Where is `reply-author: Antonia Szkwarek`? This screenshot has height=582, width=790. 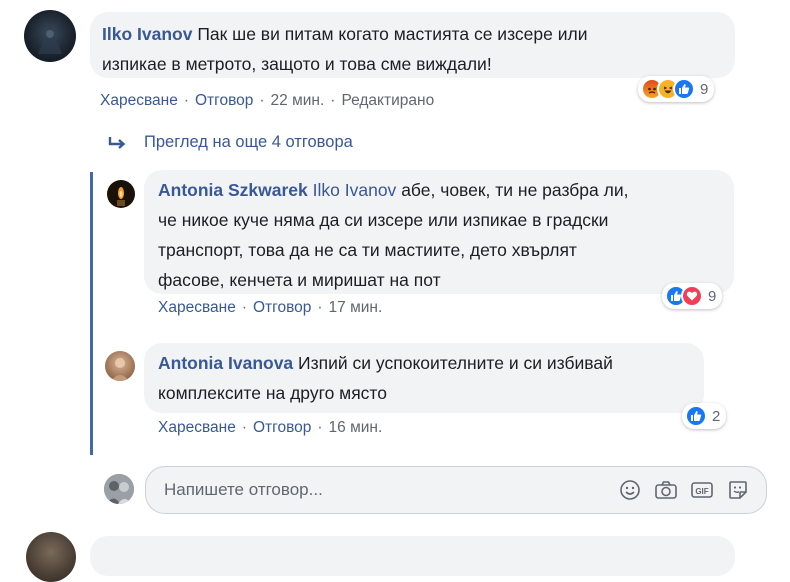 reply-author: Antonia Szkwarek is located at coordinates (233, 190).